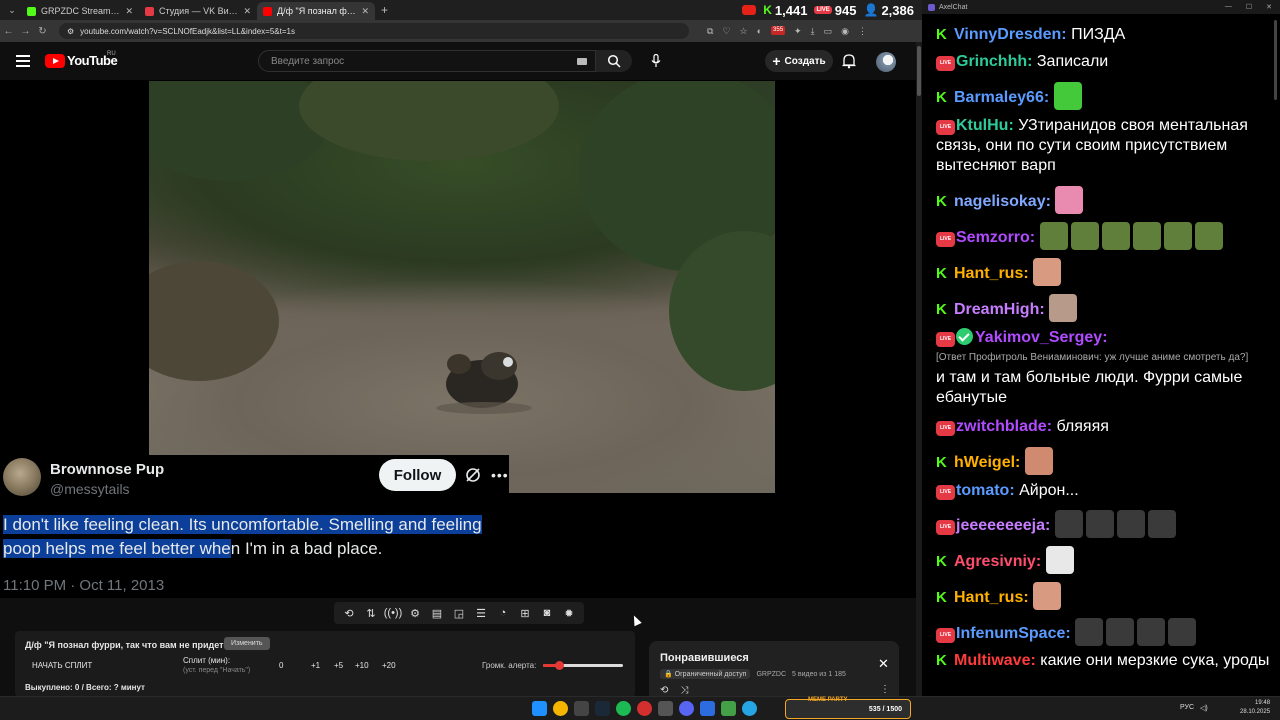 This screenshot has width=1280, height=720. What do you see at coordinates (883, 664) in the screenshot?
I see `close-icon: ✕` at bounding box center [883, 664].